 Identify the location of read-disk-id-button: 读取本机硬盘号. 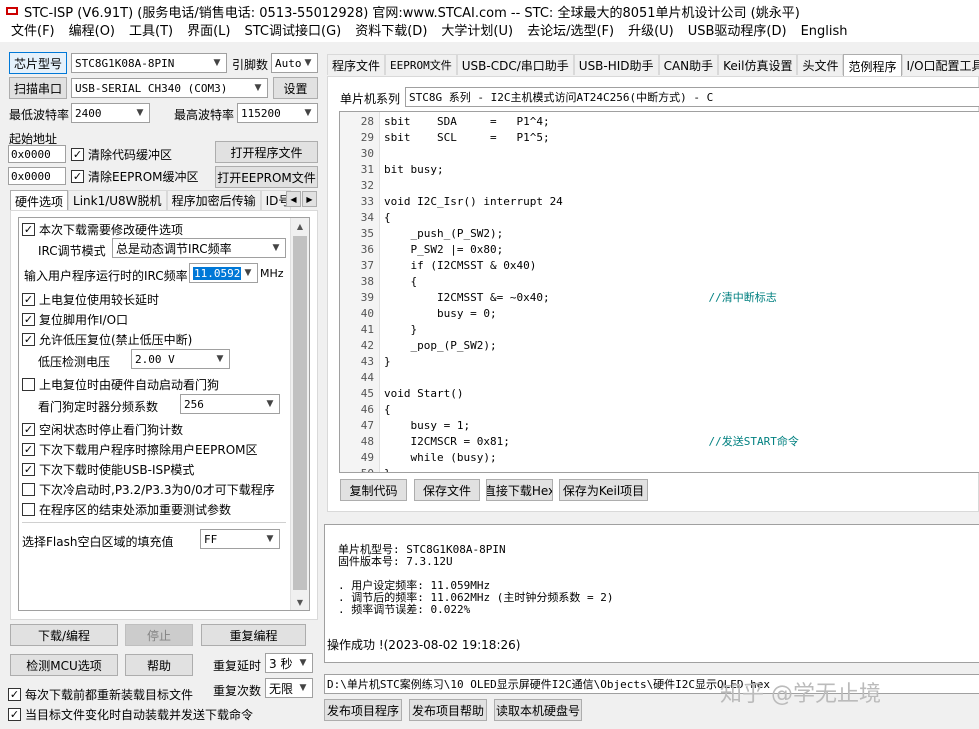
(538, 710).